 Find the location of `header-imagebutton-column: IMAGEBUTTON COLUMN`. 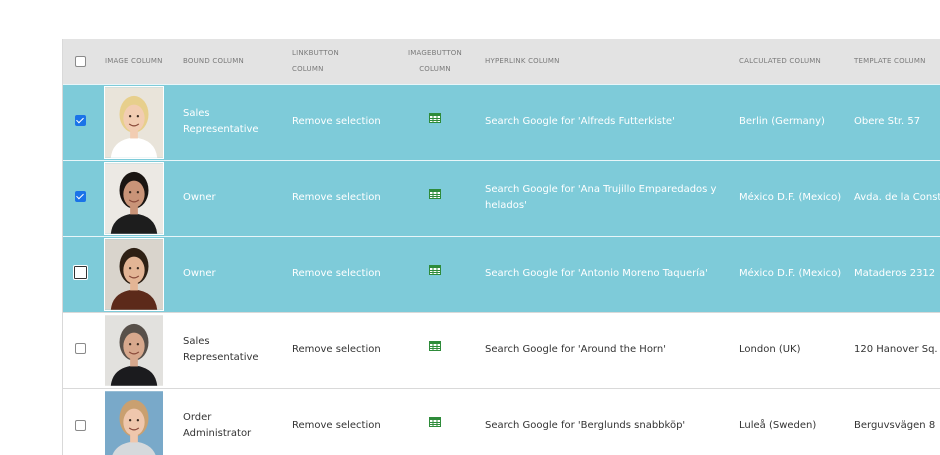

header-imagebutton-column: IMAGEBUTTON COLUMN is located at coordinates (435, 61).